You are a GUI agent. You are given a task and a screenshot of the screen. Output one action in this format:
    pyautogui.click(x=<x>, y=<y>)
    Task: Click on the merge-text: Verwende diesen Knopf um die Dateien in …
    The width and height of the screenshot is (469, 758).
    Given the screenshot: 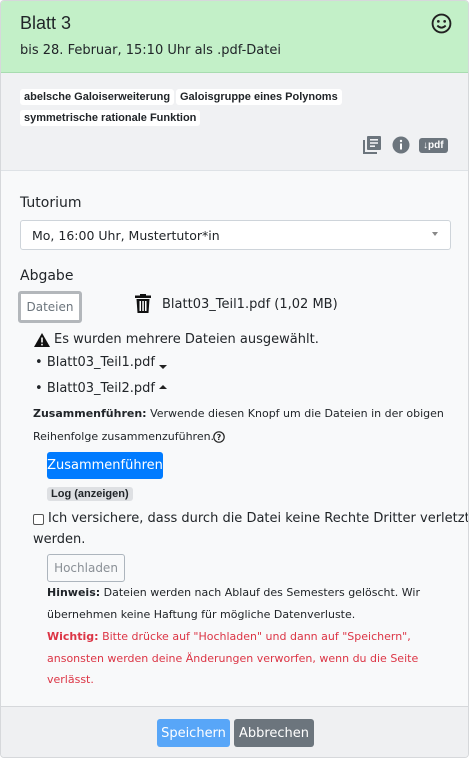 What is the action you would take?
    pyautogui.click(x=297, y=413)
    